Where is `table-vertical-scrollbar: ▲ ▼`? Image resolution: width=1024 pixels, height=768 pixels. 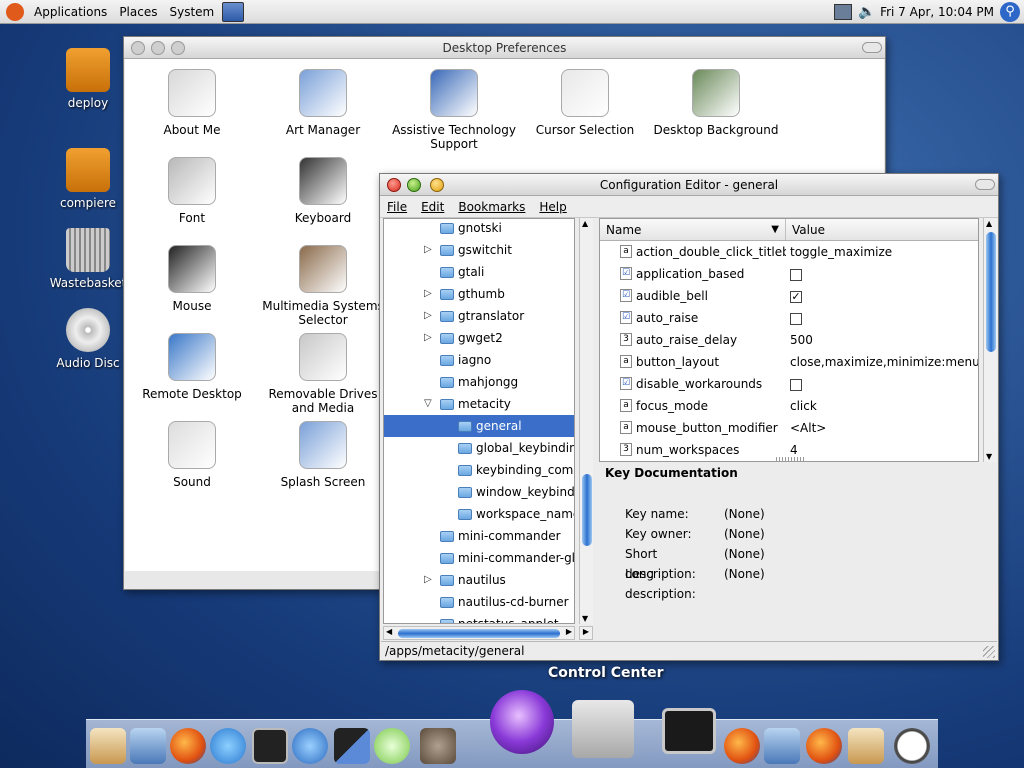
table-vertical-scrollbar: ▲ ▼ is located at coordinates (990, 340).